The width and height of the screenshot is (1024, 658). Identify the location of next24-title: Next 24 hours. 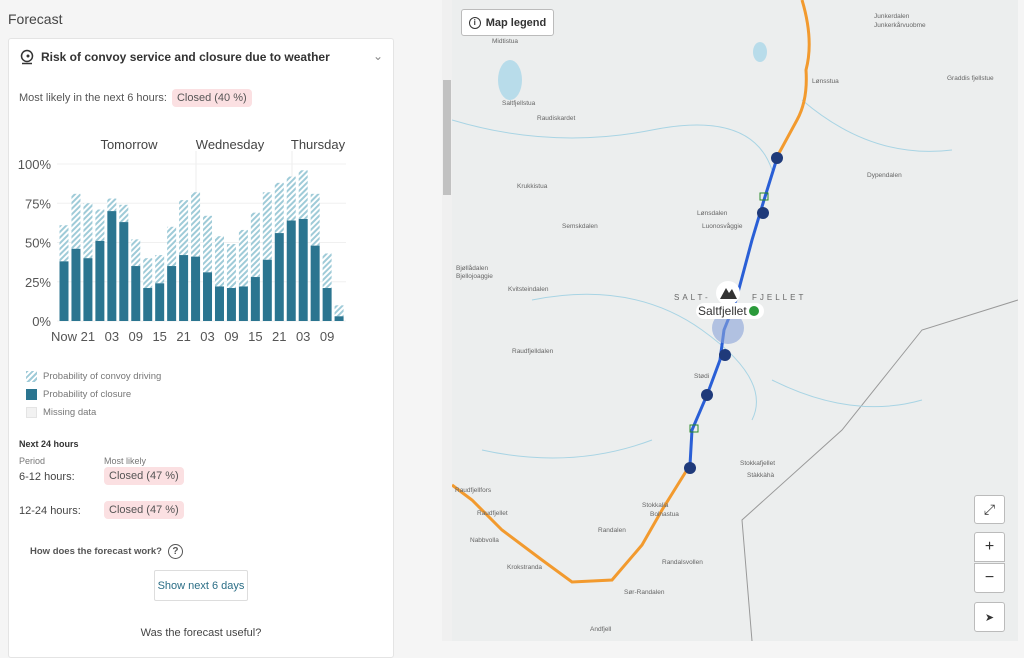
(49, 444).